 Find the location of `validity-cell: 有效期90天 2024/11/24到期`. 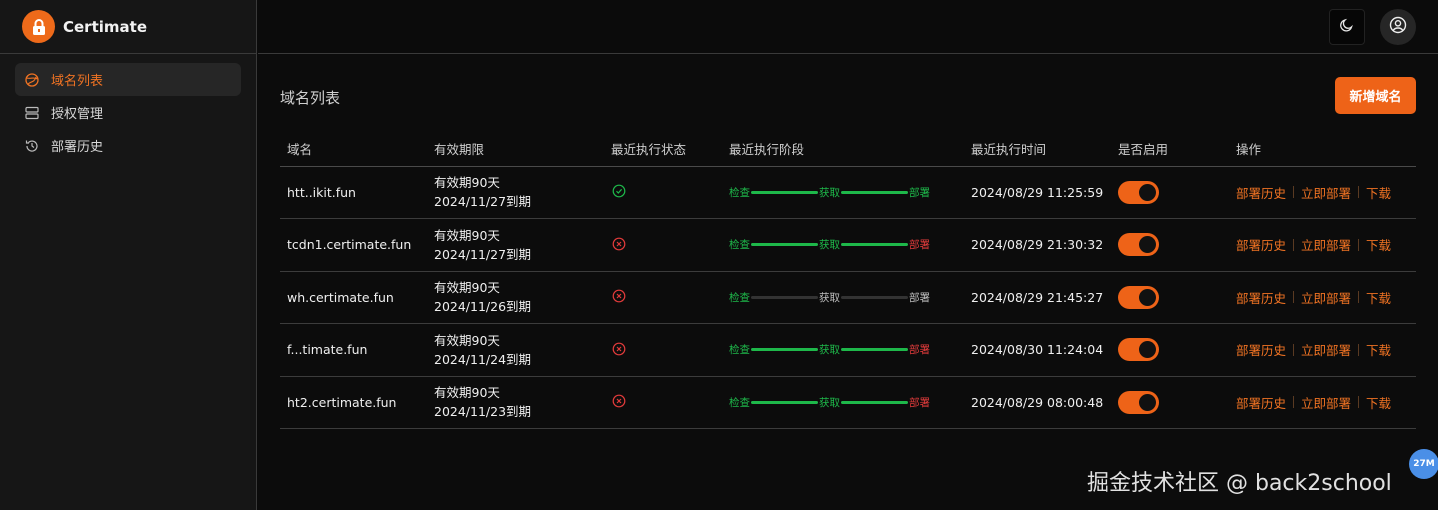

validity-cell: 有效期90天 2024/11/24到期 is located at coordinates (515, 350).